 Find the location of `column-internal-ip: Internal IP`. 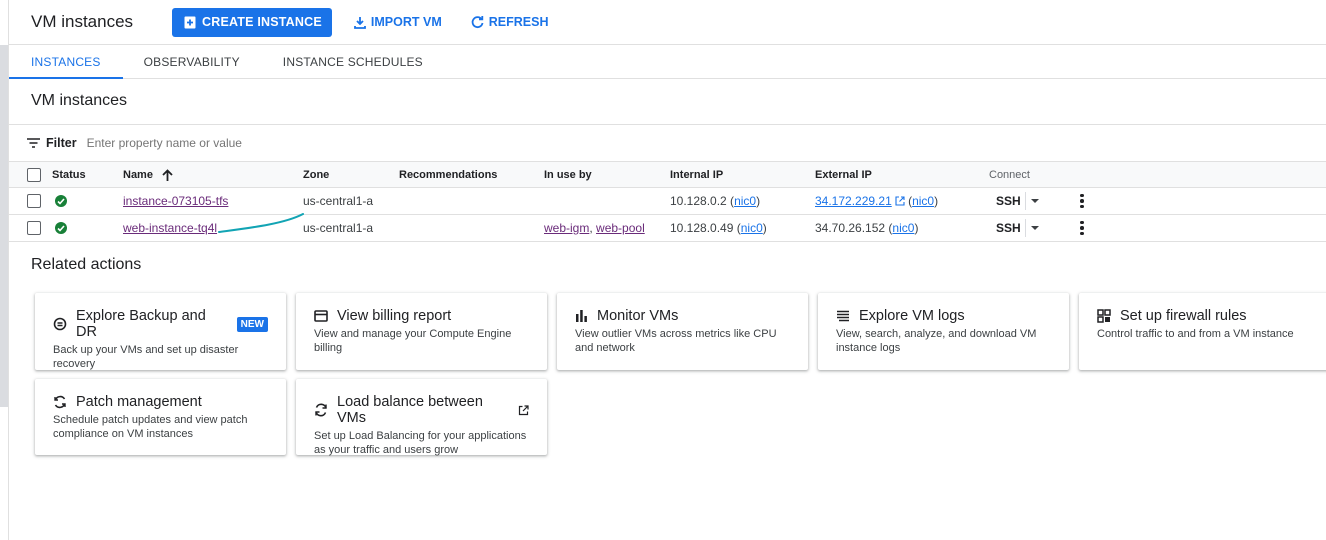

column-internal-ip: Internal IP is located at coordinates (696, 174).